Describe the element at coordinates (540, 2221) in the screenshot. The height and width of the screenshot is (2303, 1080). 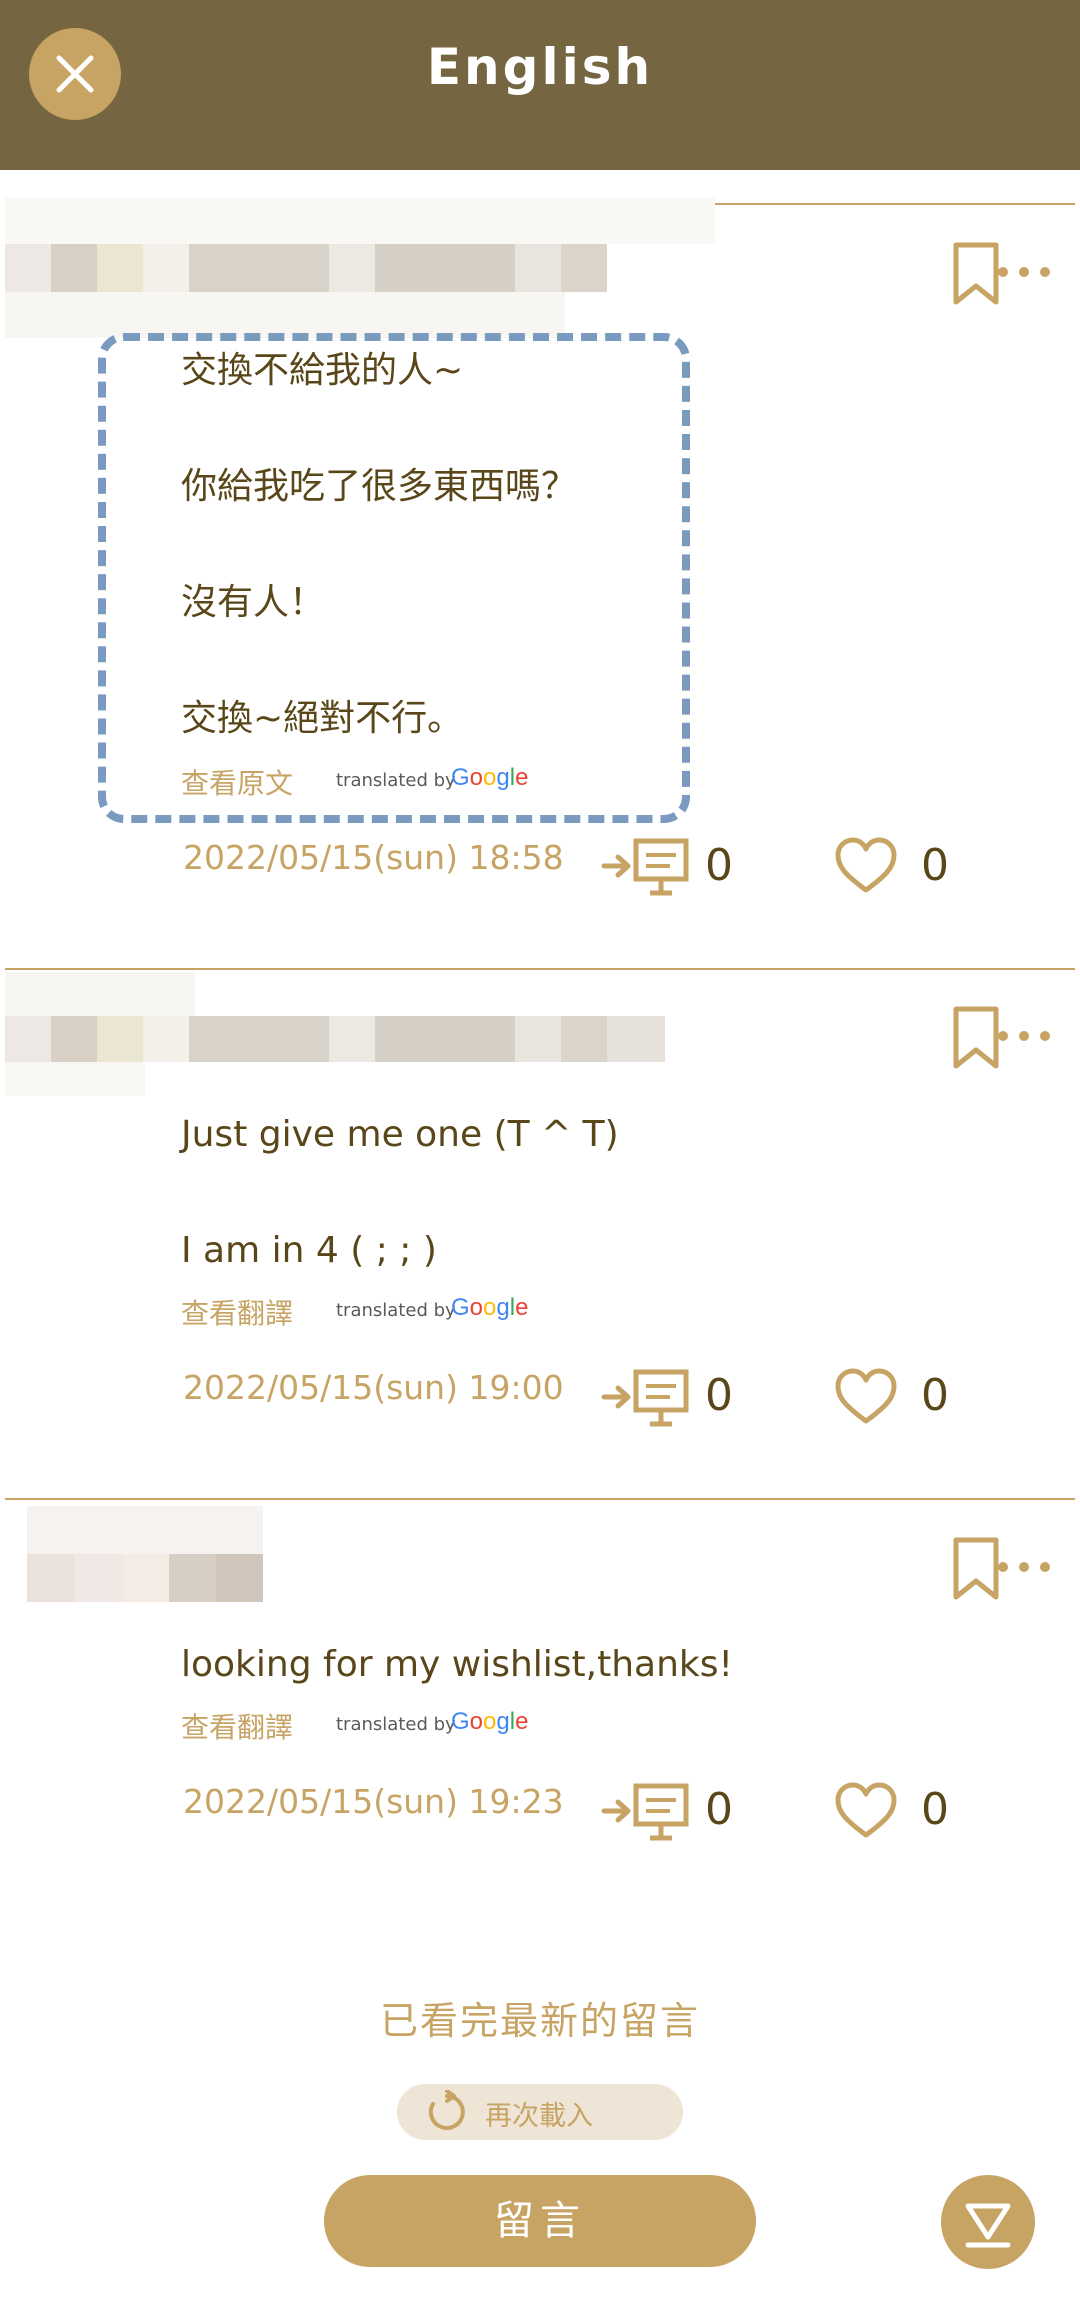
I see `comment-button: 留言` at that location.